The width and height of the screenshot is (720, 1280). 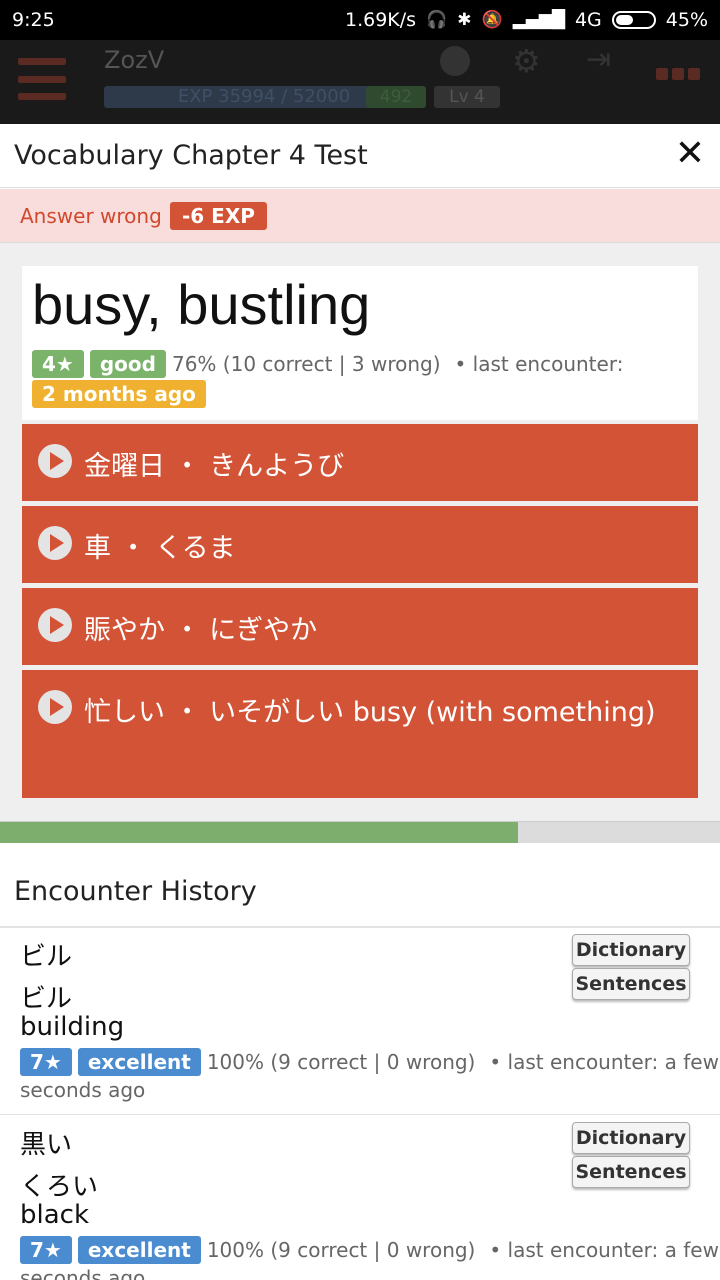 What do you see at coordinates (91, 216) in the screenshot?
I see `alert-text: Answer wrong` at bounding box center [91, 216].